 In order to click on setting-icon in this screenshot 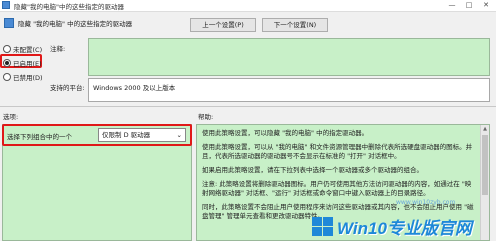, I will do `click(9, 23)`.